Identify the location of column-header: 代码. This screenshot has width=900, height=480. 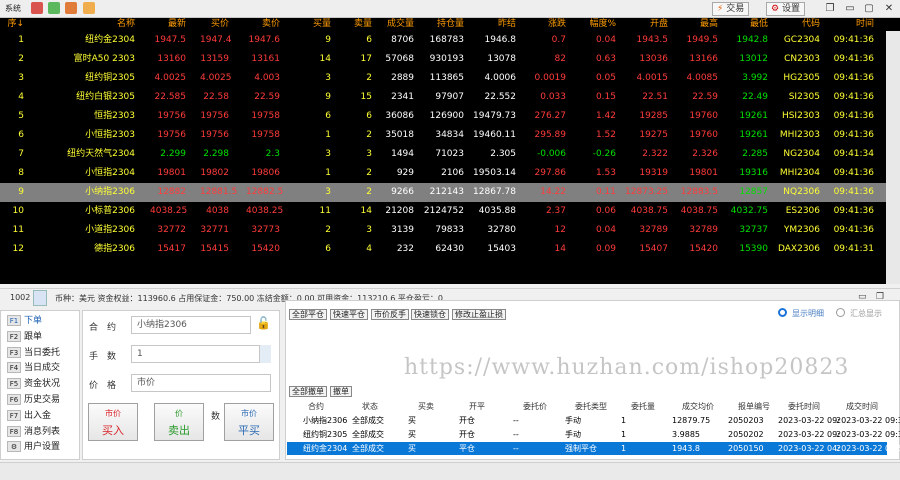
(798, 24).